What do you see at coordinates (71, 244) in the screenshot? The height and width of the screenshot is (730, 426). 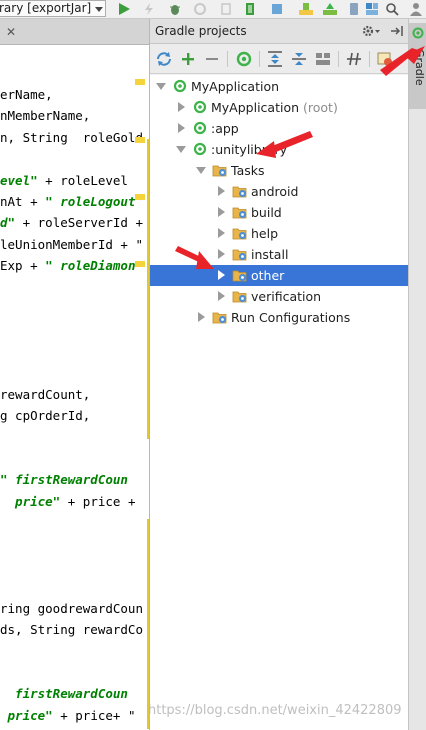 I see `code-line: leUnionMemberId + "` at bounding box center [71, 244].